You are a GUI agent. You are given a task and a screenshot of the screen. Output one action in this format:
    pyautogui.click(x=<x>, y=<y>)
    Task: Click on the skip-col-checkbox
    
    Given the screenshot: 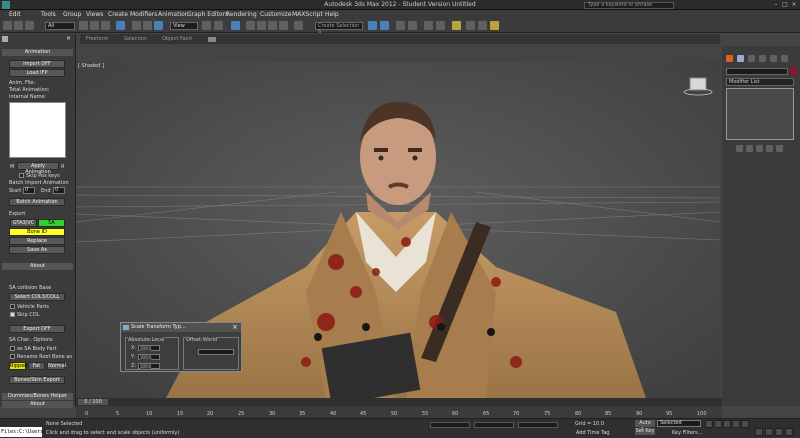 What is the action you would take?
    pyautogui.click(x=12, y=314)
    